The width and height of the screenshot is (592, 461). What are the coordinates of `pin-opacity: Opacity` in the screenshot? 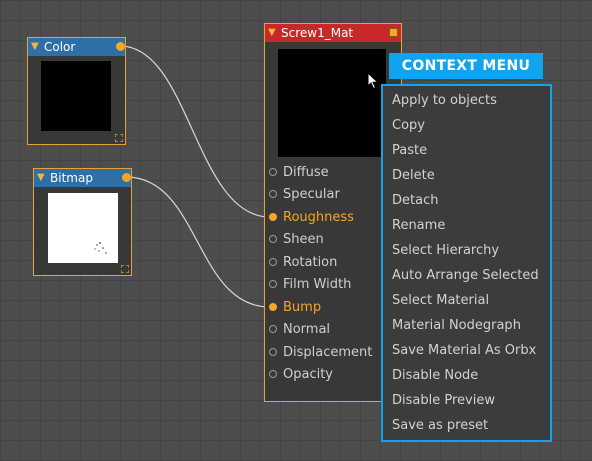 It's located at (323, 375).